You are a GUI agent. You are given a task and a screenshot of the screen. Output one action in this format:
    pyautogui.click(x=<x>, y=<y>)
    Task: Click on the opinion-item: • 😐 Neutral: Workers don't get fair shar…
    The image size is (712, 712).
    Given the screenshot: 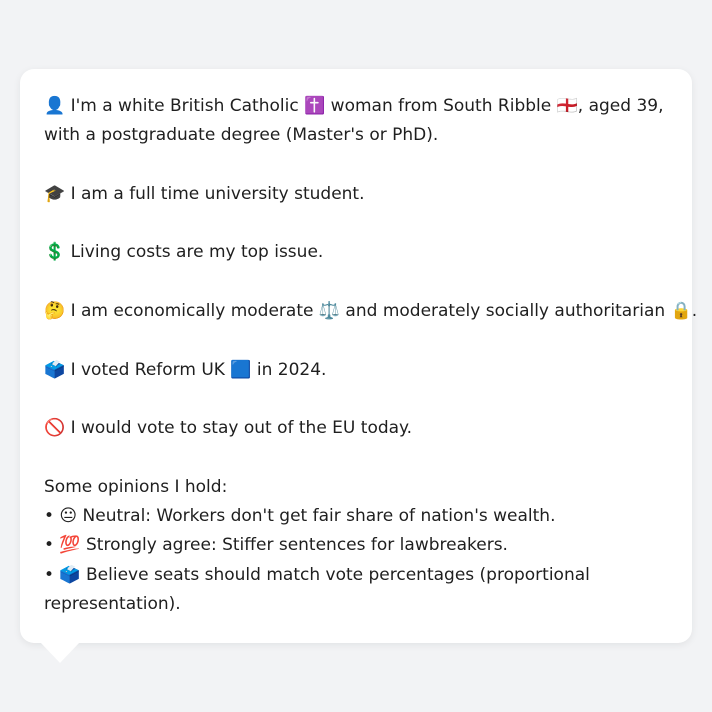 What is the action you would take?
    pyautogui.click(x=300, y=516)
    